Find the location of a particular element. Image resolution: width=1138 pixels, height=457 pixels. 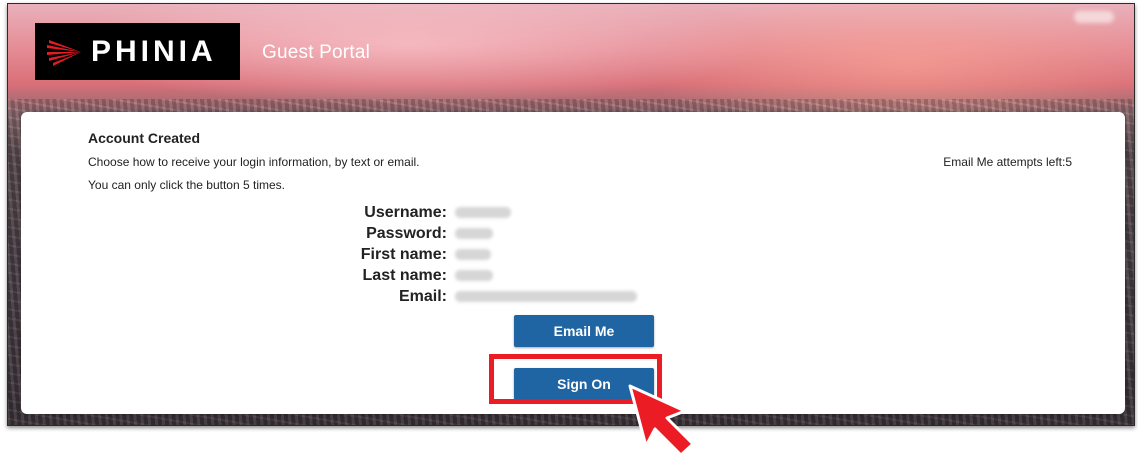

email-row: Email: is located at coordinates (501, 296).